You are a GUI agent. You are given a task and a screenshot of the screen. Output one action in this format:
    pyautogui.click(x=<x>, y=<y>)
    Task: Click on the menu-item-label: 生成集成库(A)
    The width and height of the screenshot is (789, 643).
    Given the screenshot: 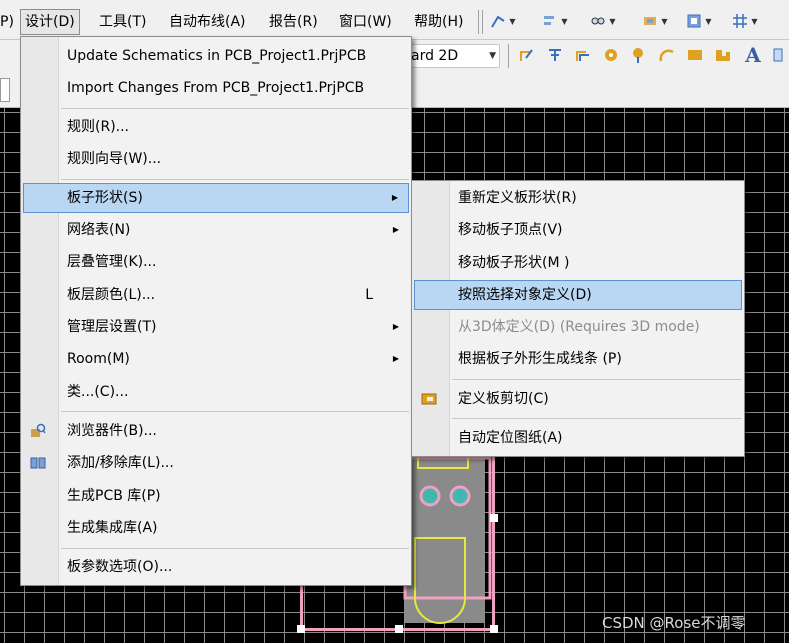 What is the action you would take?
    pyautogui.click(x=112, y=528)
    